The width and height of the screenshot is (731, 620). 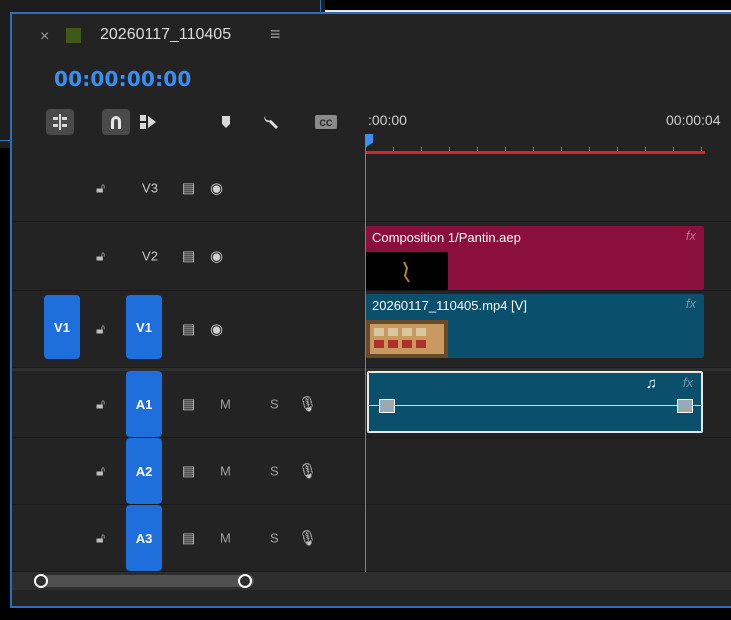 What do you see at coordinates (548, 146) in the screenshot?
I see `time-ruler` at bounding box center [548, 146].